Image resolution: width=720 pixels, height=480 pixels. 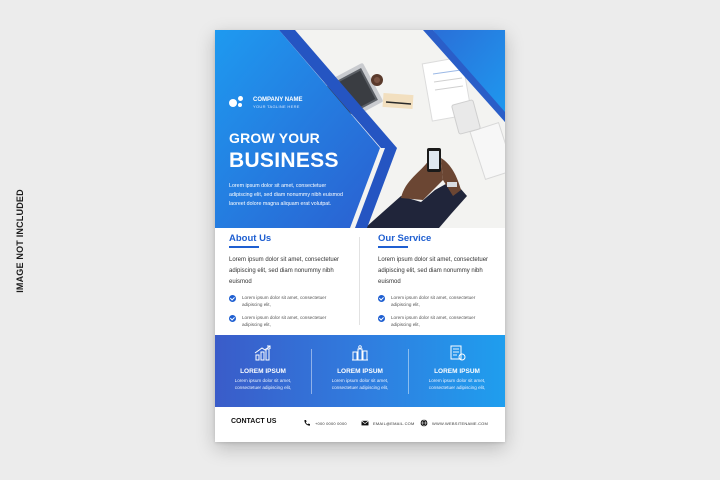 What do you see at coordinates (360, 353) in the screenshot?
I see `building-chart-icon` at bounding box center [360, 353].